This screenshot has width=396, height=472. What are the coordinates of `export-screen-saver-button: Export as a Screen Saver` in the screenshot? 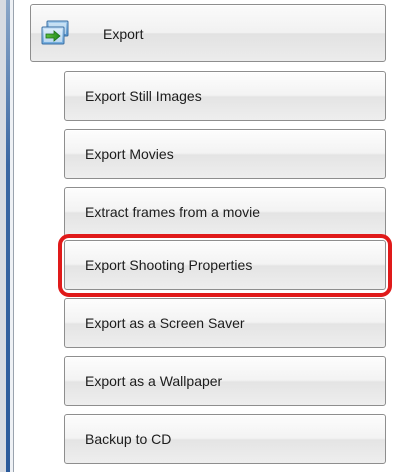 It's located at (225, 323).